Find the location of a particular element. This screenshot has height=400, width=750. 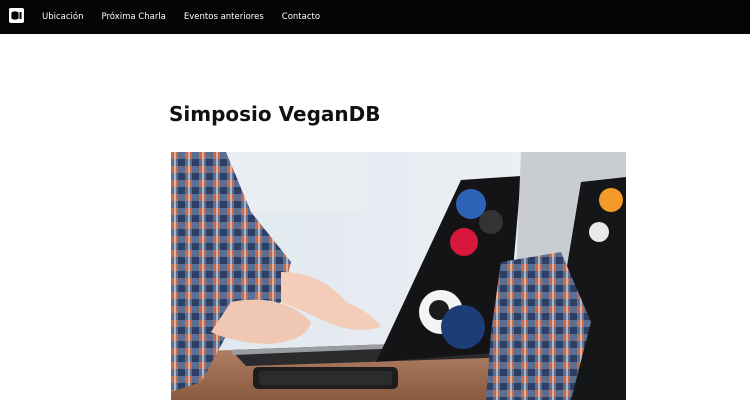

nav-link-eventos-anteriores: Eventos anteriores is located at coordinates (224, 17).